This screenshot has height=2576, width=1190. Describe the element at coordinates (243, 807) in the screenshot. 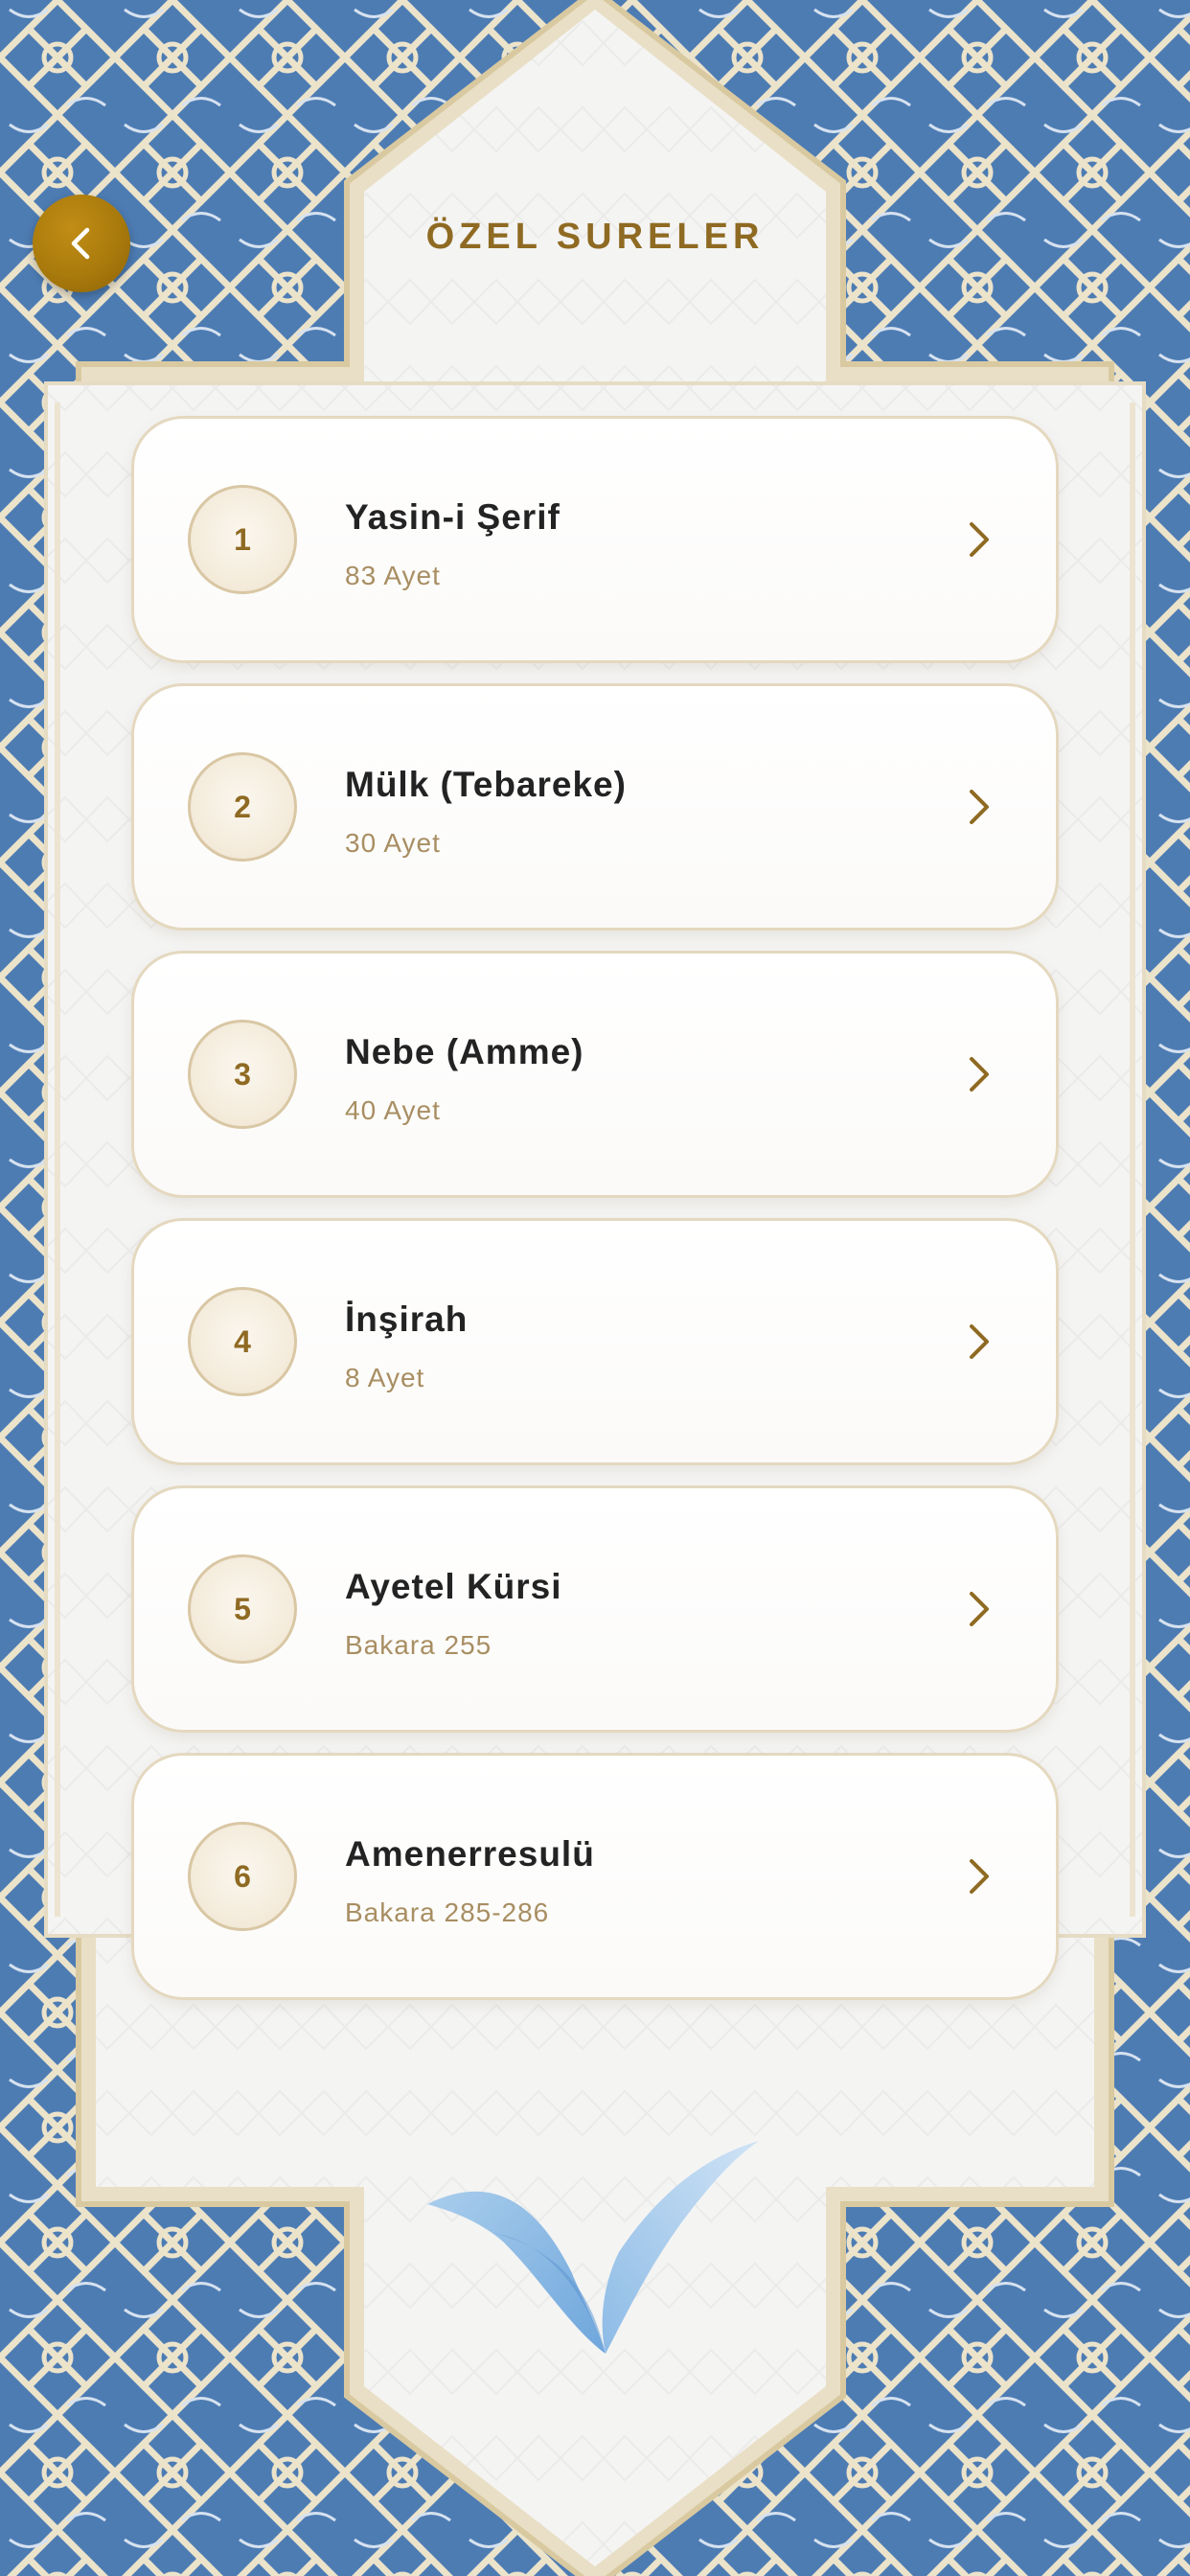

I see `number-badge: 2` at that location.